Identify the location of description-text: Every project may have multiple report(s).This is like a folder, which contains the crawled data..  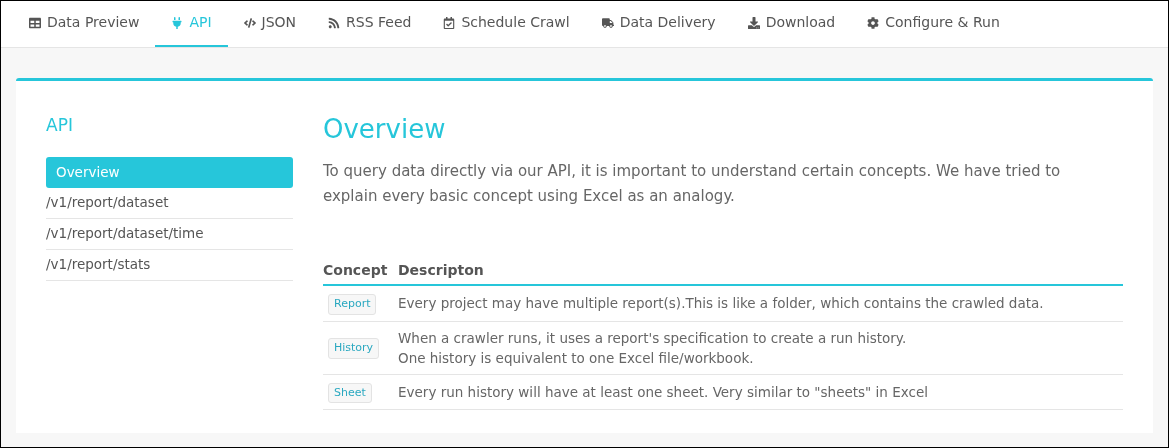
(721, 304).